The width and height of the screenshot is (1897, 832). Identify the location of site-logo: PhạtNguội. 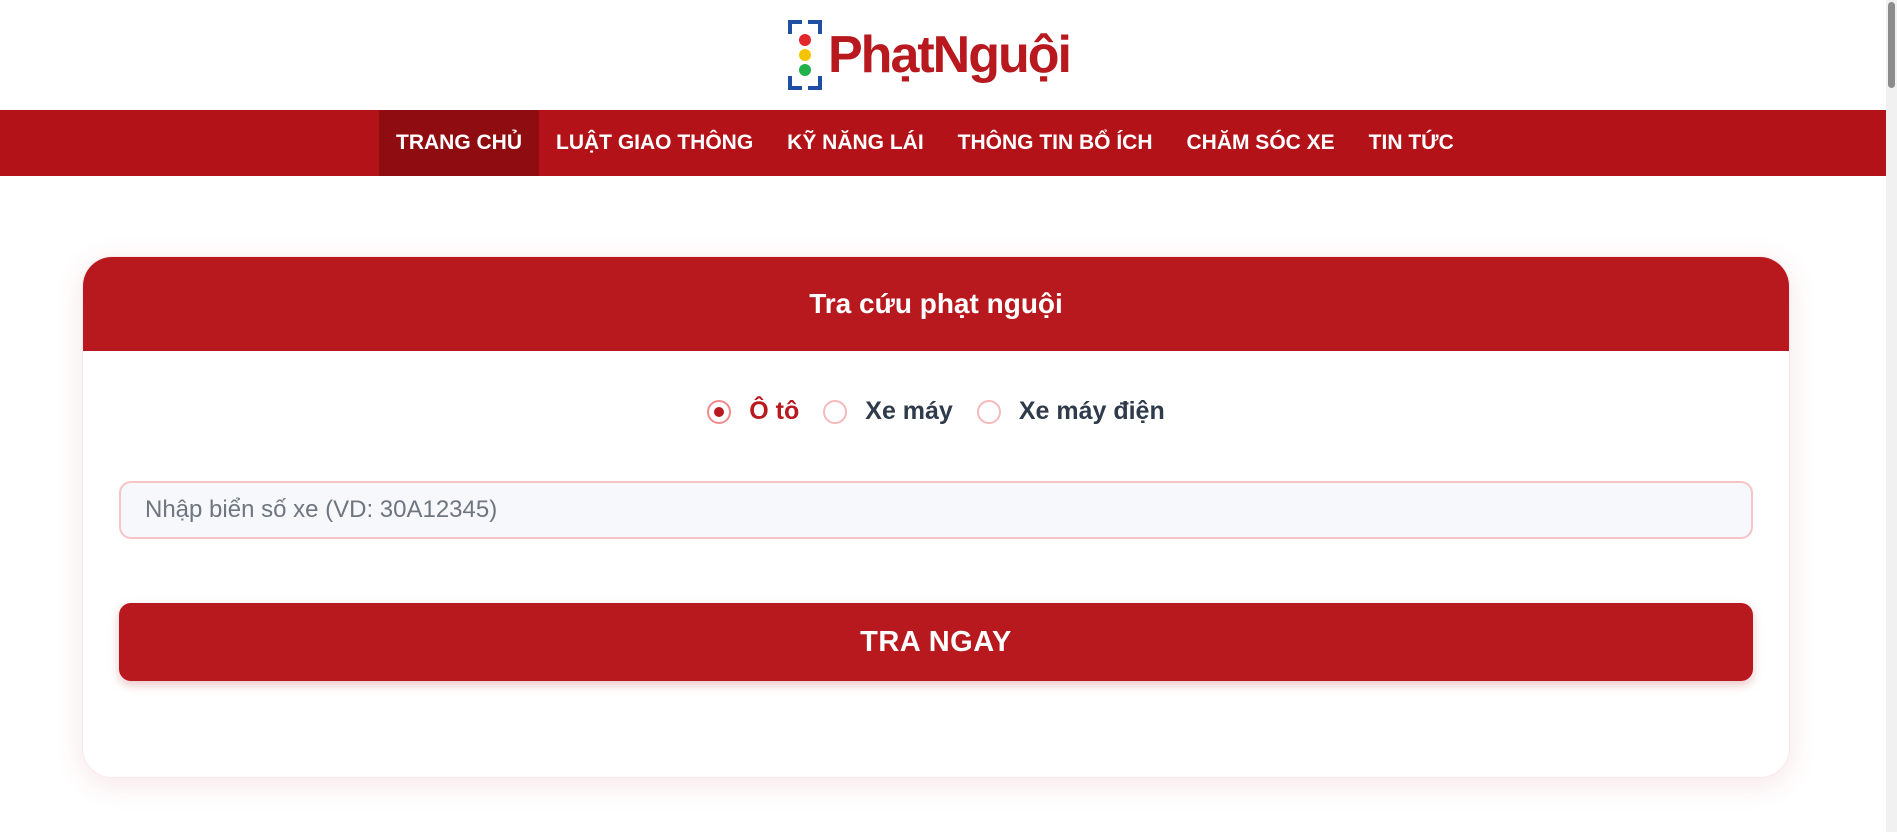
(930, 55).